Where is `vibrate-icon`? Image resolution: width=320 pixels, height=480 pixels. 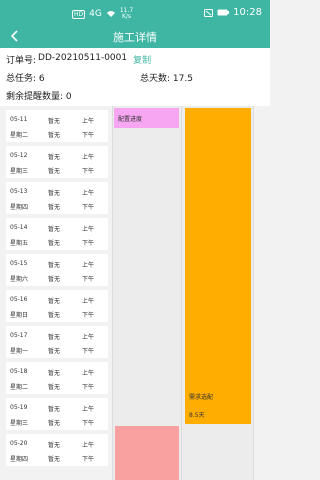 vibrate-icon is located at coordinates (209, 12).